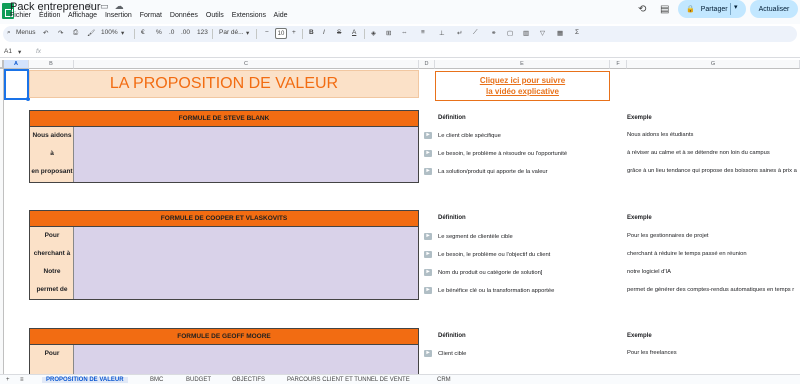 The image size is (800, 384). I want to click on section-header-steve-blank: FORMULE DE STEVE BLANK, so click(224, 118).